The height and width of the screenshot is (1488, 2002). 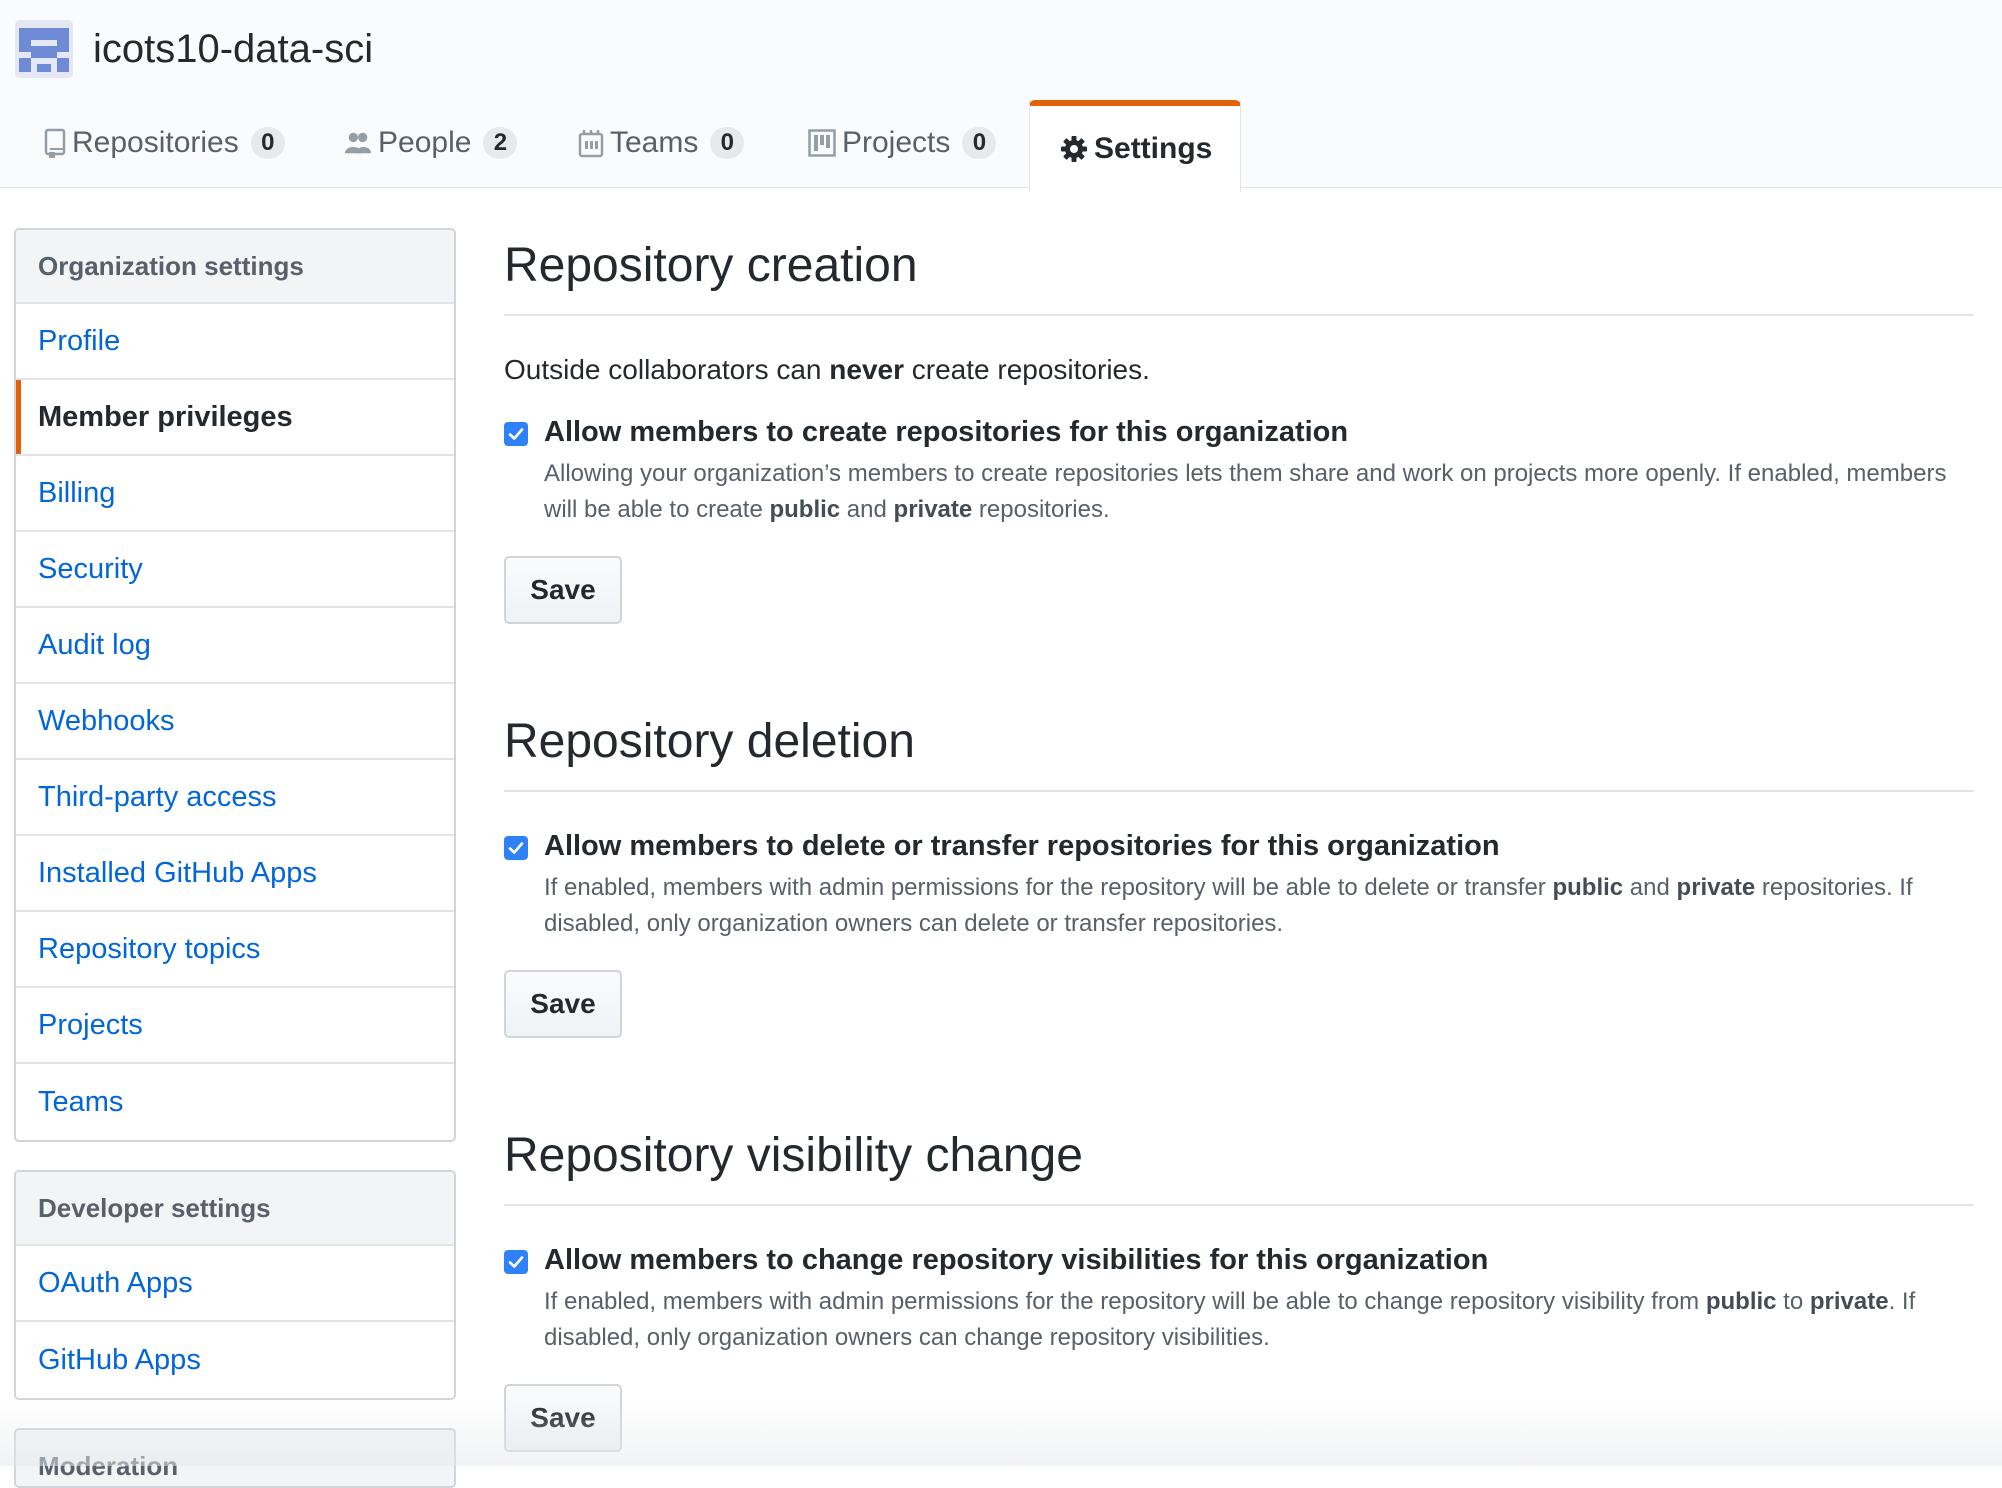 What do you see at coordinates (425, 142) in the screenshot?
I see `tab-label: People` at bounding box center [425, 142].